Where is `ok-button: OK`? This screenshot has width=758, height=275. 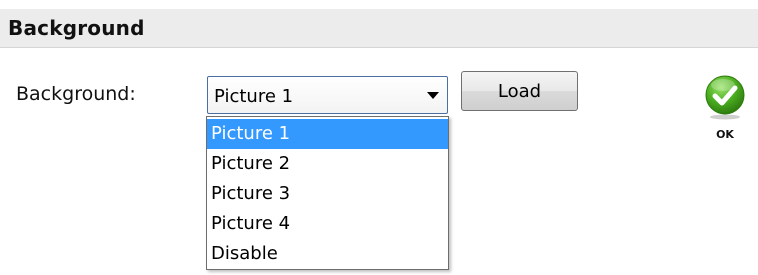
ok-button: OK is located at coordinates (725, 109).